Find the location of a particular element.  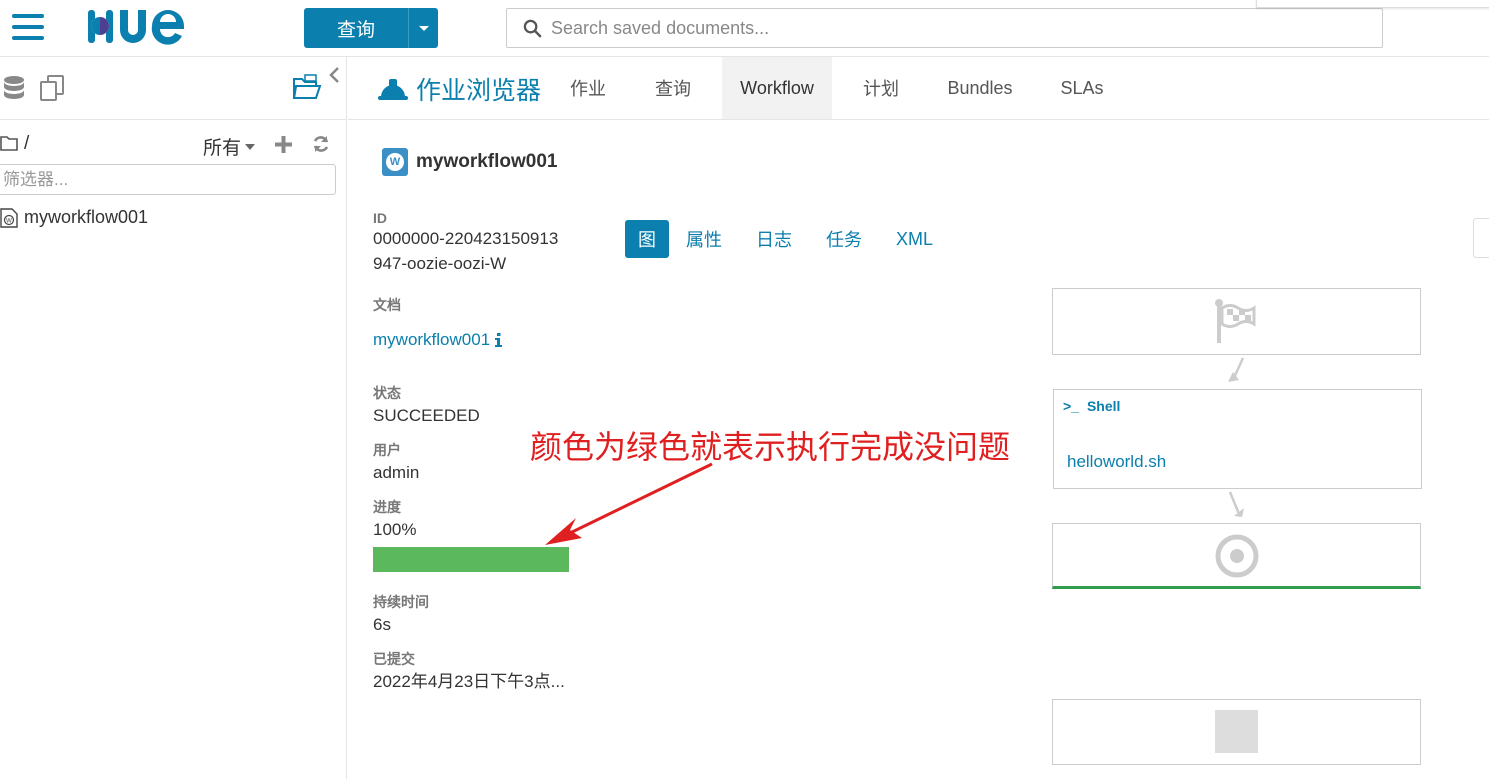

user-menu-dropdown is located at coordinates (1372, 4).